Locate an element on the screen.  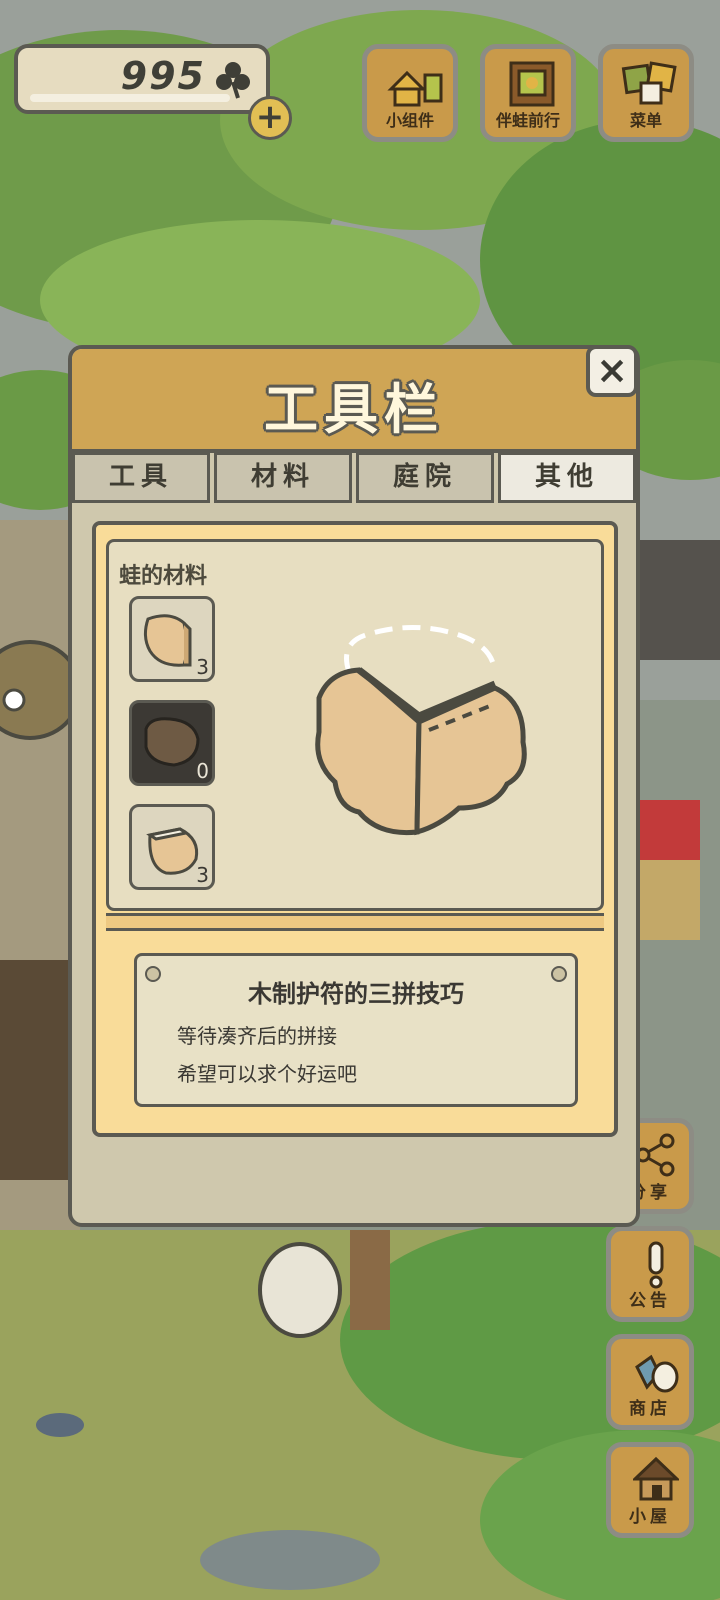
item-description: 木制护符的三拼技巧 等待凑齐后的拼接 希望可以求个好运吧 is located at coordinates (356, 1030).